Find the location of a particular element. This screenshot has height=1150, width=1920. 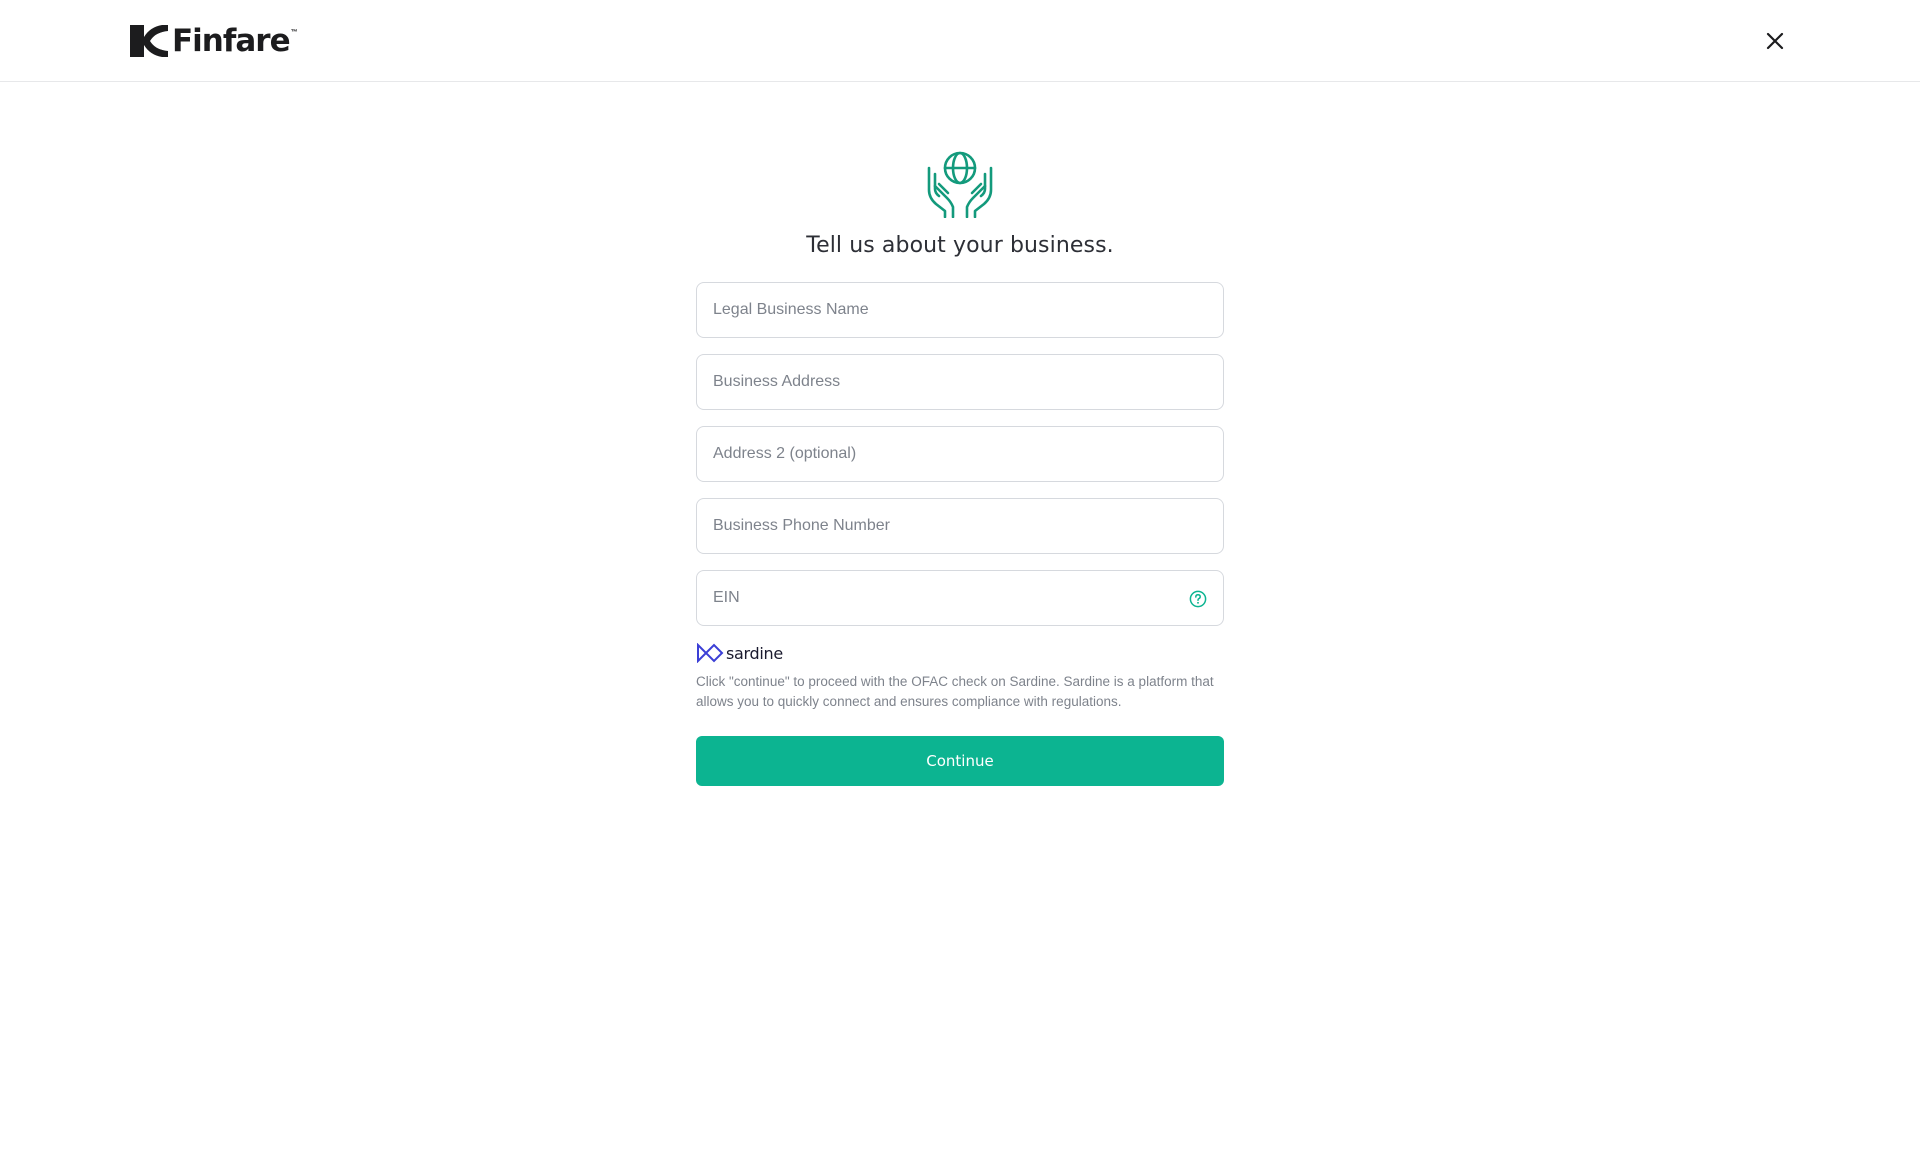

legal-business-name-input is located at coordinates (960, 310).